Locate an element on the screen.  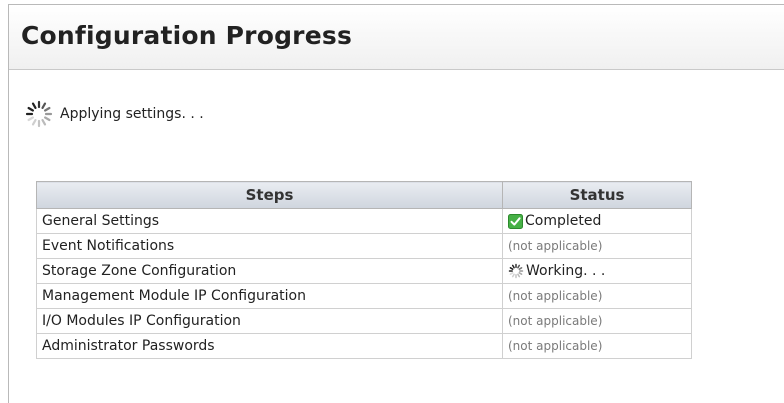
step-name: Management Module IP Configuration is located at coordinates (269, 296).